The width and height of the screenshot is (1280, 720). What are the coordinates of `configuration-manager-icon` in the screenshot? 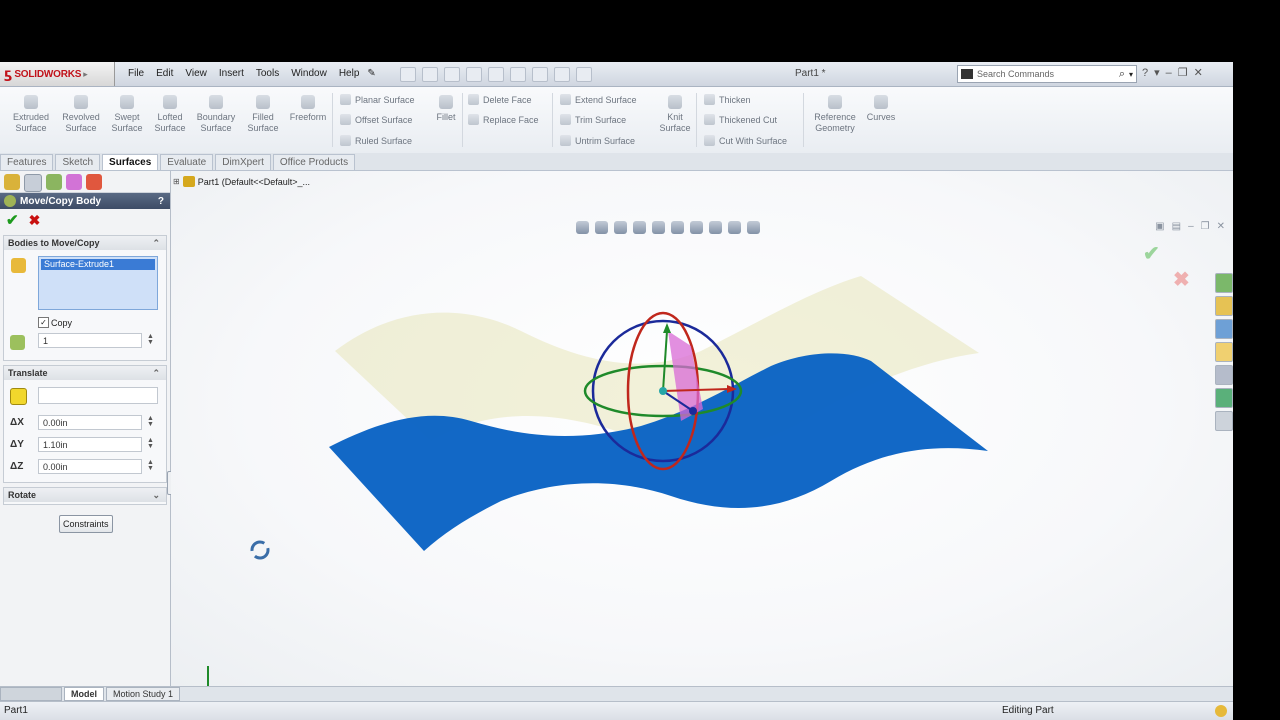 It's located at (54, 182).